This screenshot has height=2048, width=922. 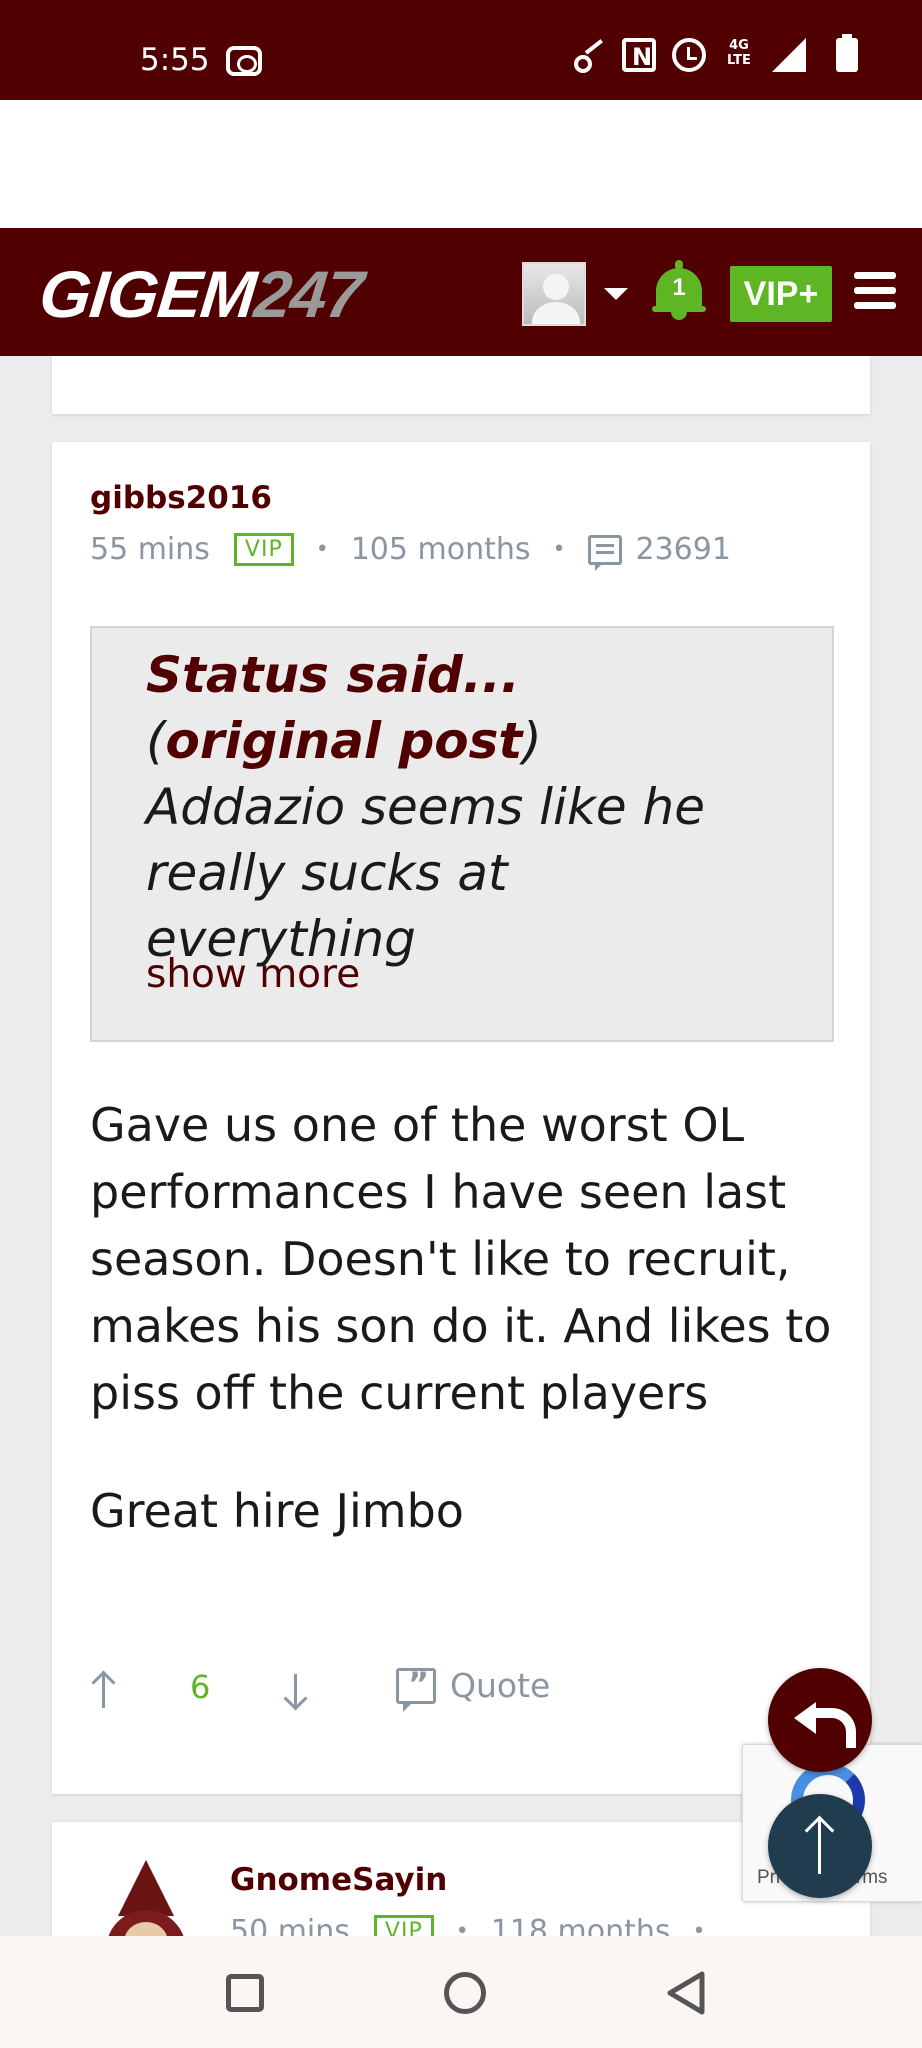 I want to click on vpn-key-icon, so click(x=589, y=55).